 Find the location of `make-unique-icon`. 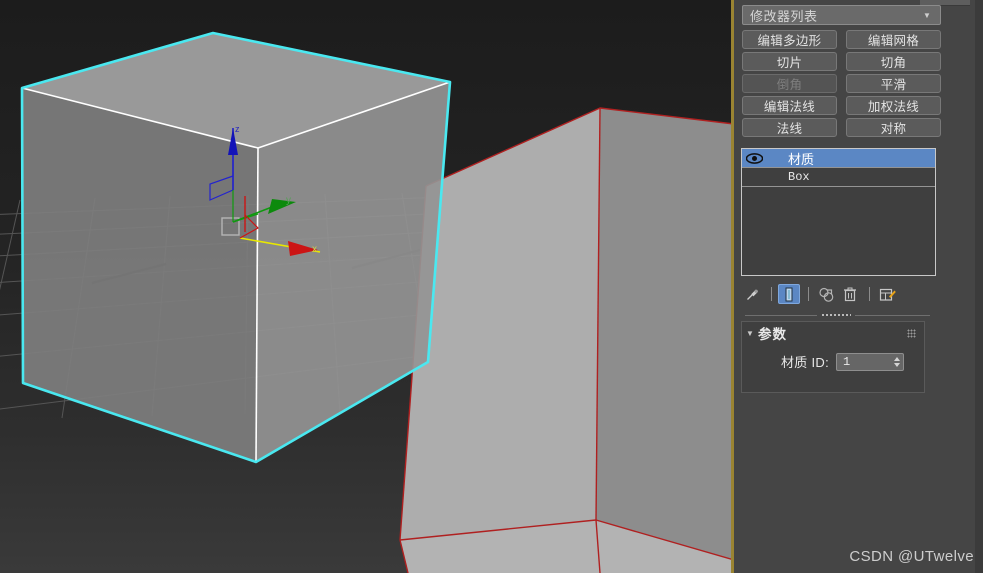

make-unique-icon is located at coordinates (826, 294).